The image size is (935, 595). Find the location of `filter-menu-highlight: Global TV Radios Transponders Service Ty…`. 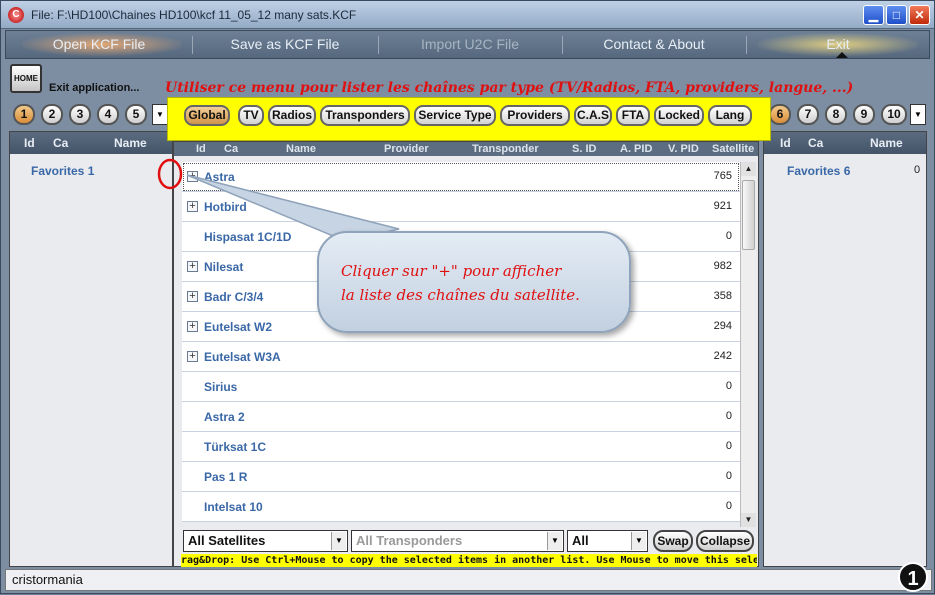

filter-menu-highlight: Global TV Radios Transponders Service Ty… is located at coordinates (469, 119).